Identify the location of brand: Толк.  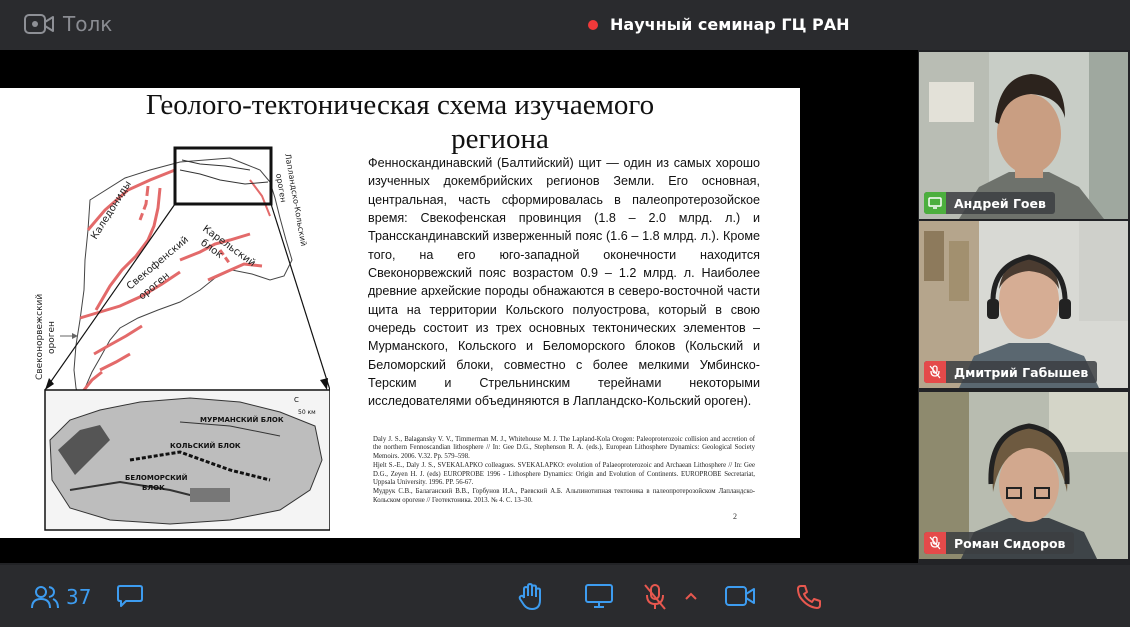
(67, 24).